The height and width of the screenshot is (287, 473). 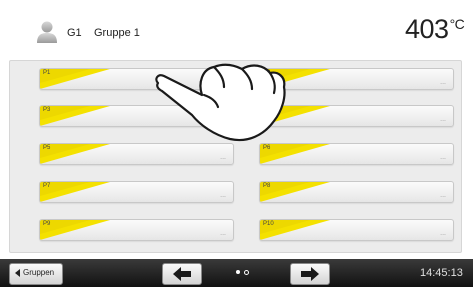 What do you see at coordinates (47, 148) in the screenshot?
I see `program-label: P5` at bounding box center [47, 148].